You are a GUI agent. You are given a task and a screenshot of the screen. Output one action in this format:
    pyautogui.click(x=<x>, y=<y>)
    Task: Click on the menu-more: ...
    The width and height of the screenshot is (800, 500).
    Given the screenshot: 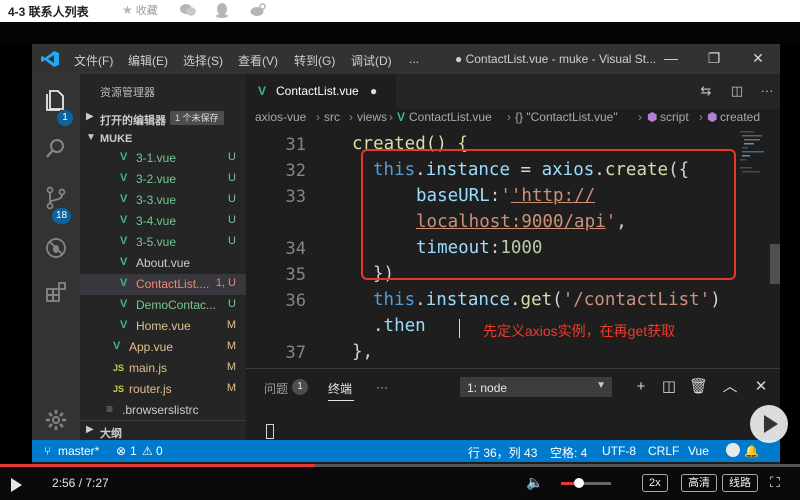 What is the action you would take?
    pyautogui.click(x=414, y=59)
    